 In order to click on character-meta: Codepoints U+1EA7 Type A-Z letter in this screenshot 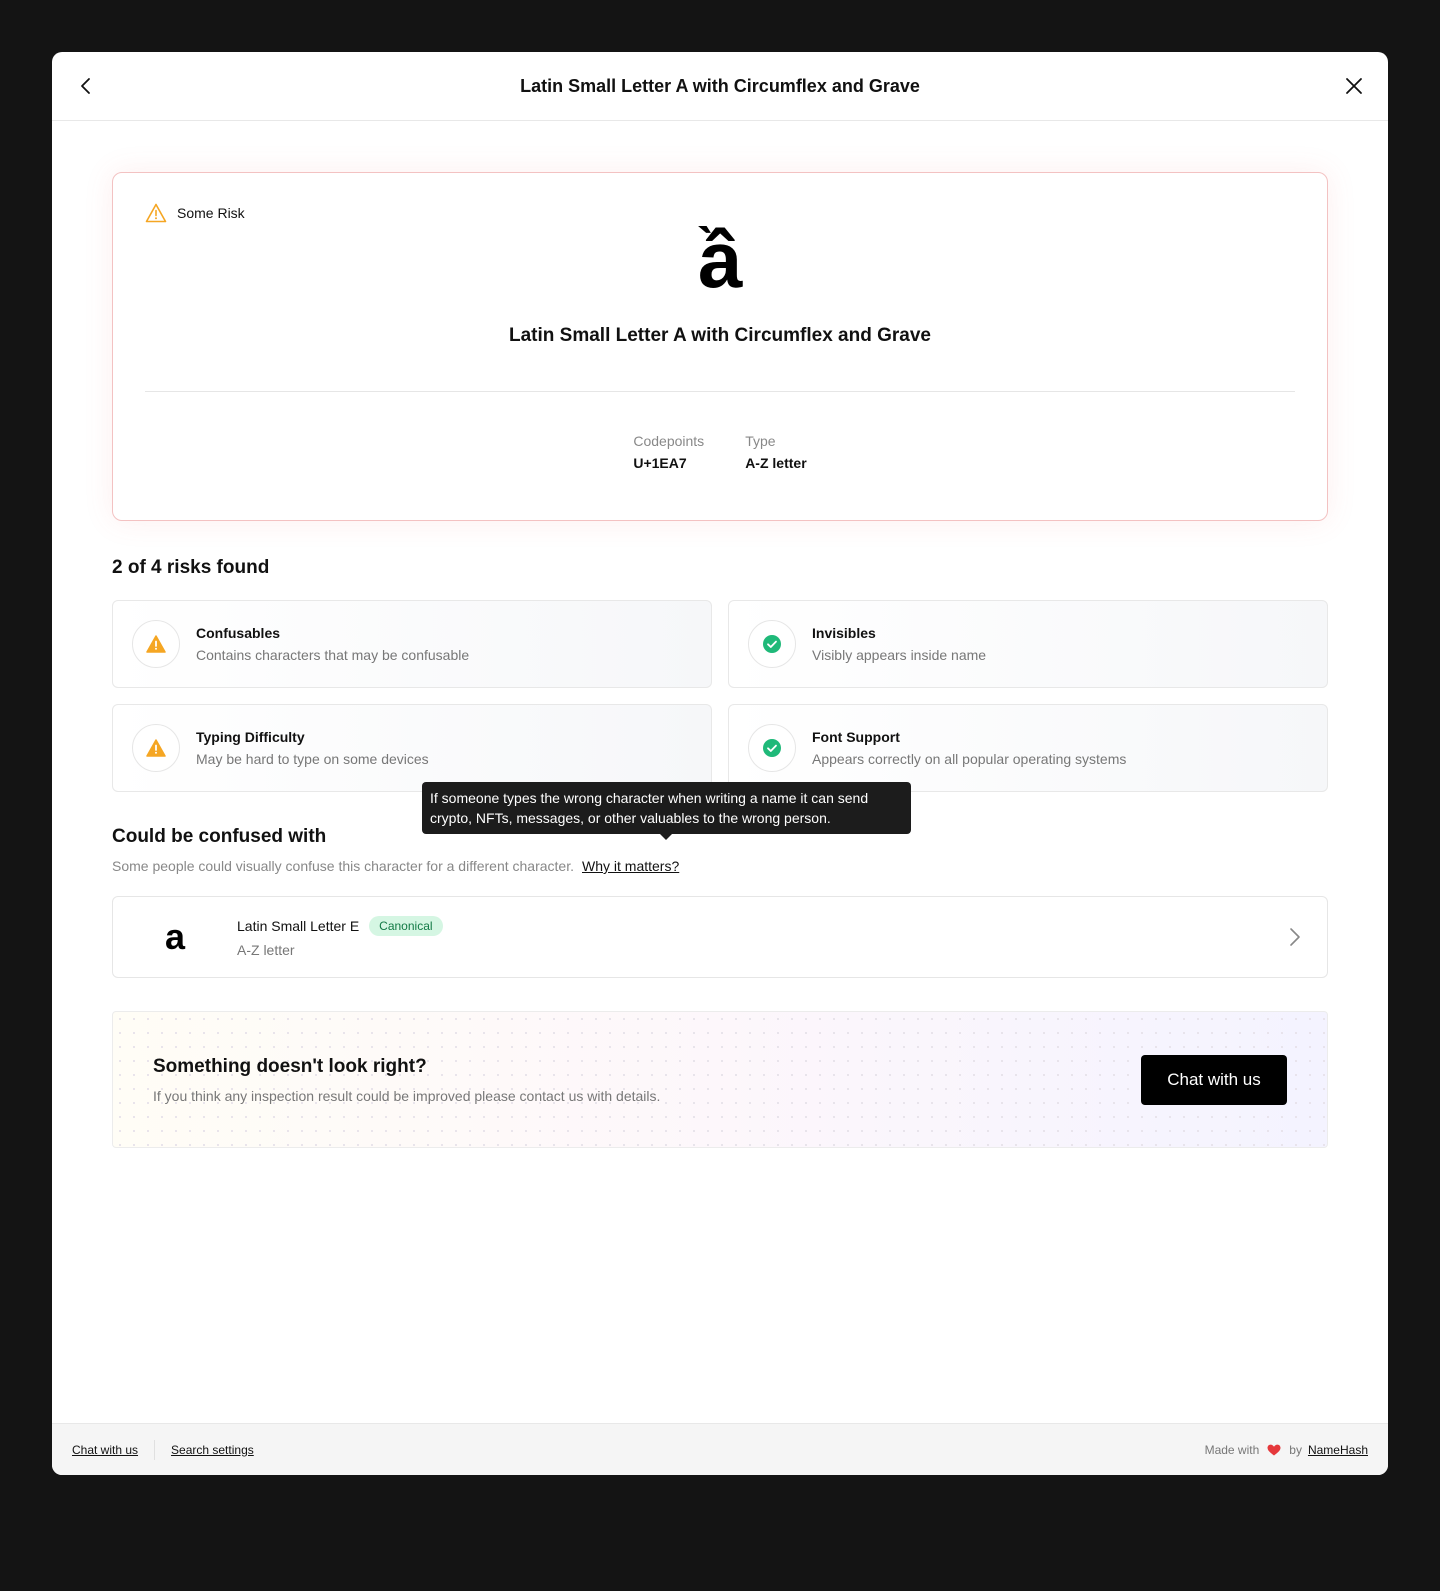, I will do `click(720, 452)`.